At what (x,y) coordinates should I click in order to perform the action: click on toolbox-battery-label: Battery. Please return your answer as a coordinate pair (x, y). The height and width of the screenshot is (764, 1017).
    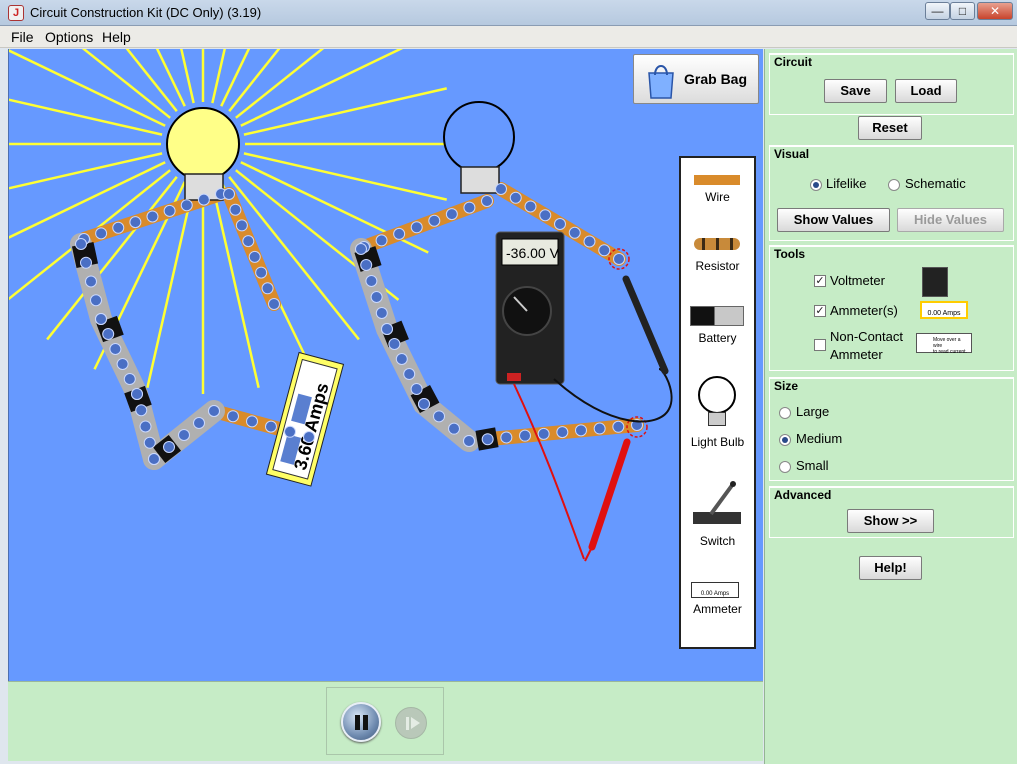
    Looking at the image, I should click on (717, 338).